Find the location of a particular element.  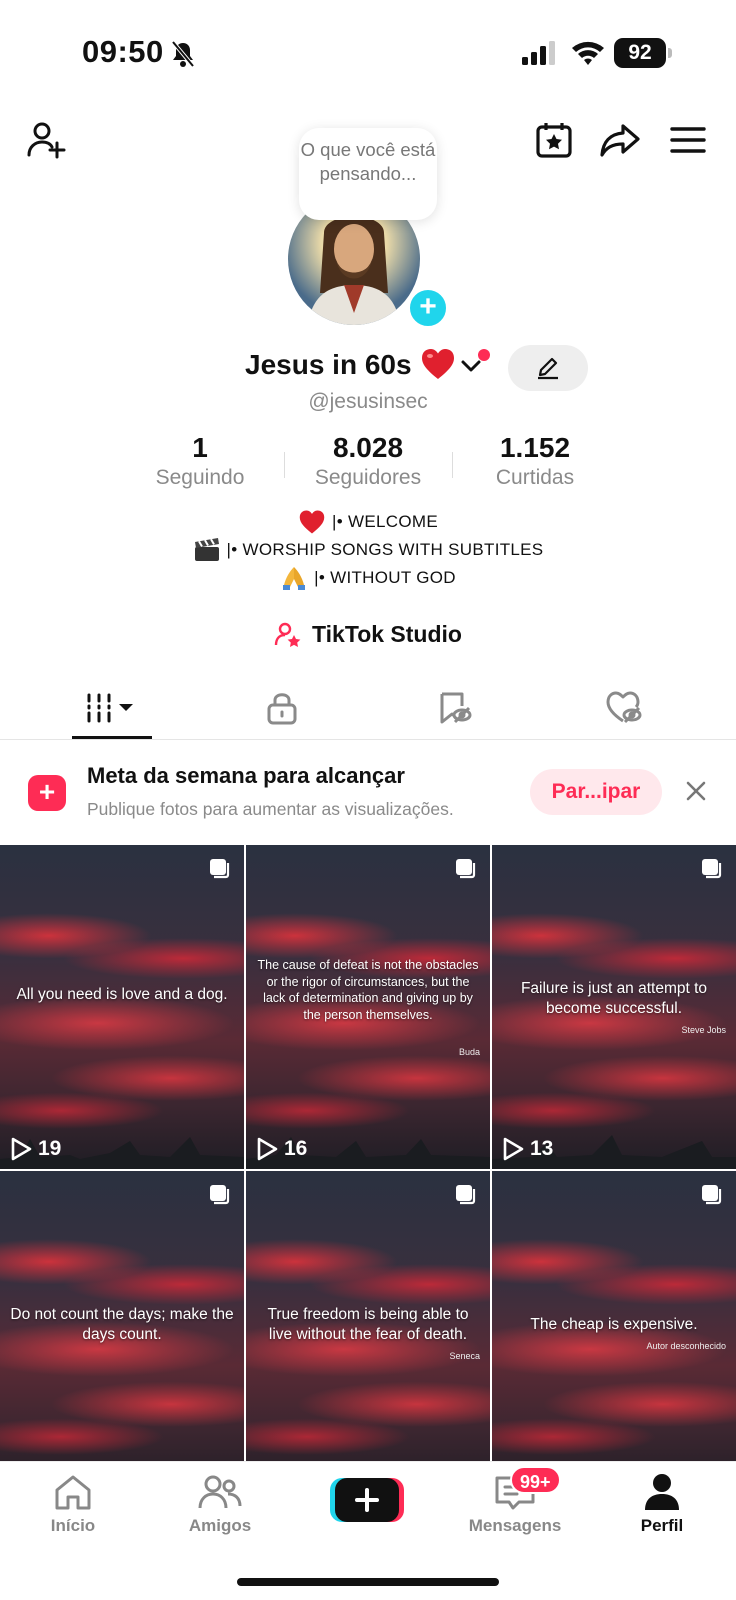

profile-handle: @jesusinsec is located at coordinates (368, 401).